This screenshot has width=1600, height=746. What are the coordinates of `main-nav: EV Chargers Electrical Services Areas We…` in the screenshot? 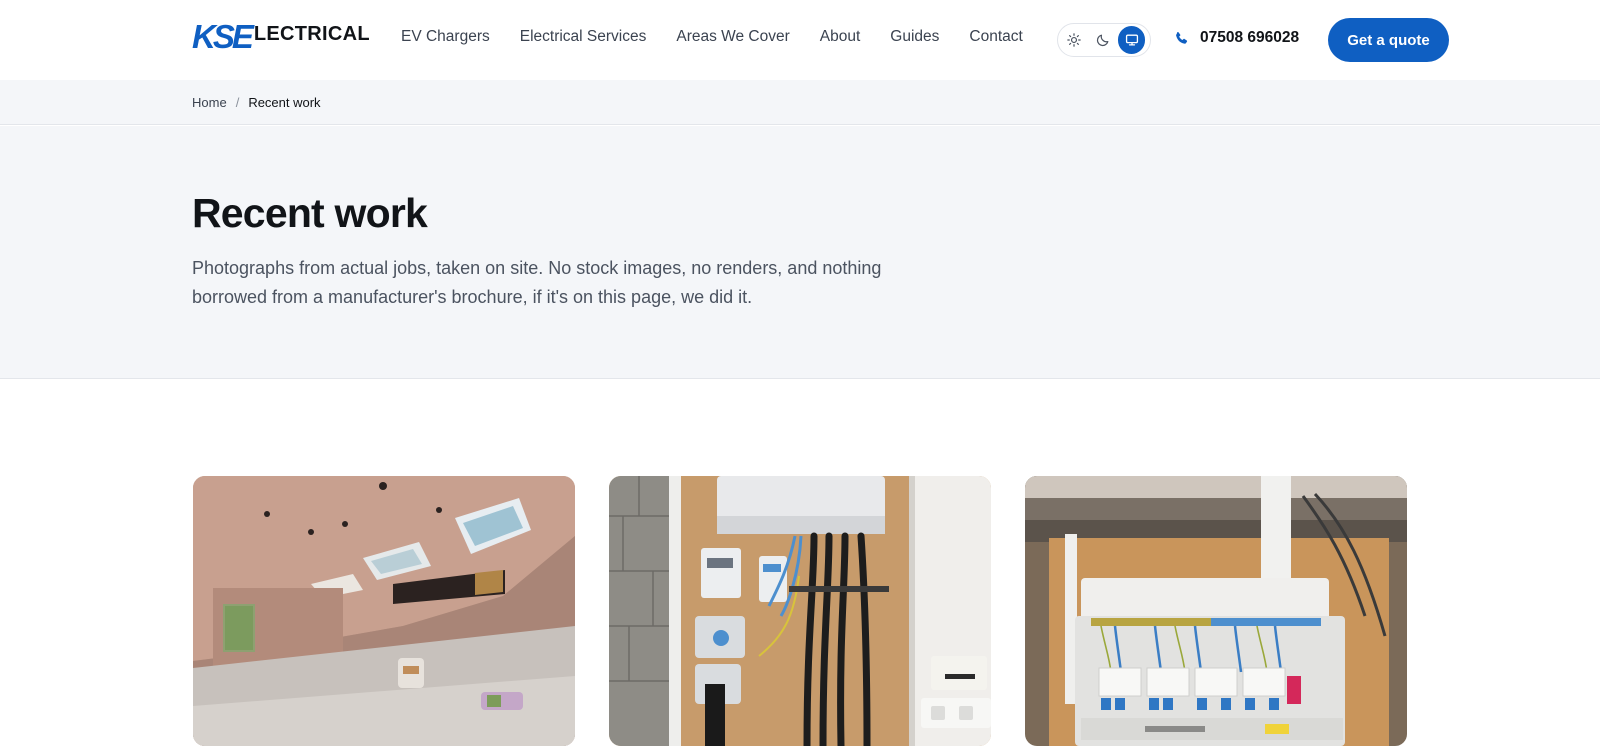 It's located at (727, 37).